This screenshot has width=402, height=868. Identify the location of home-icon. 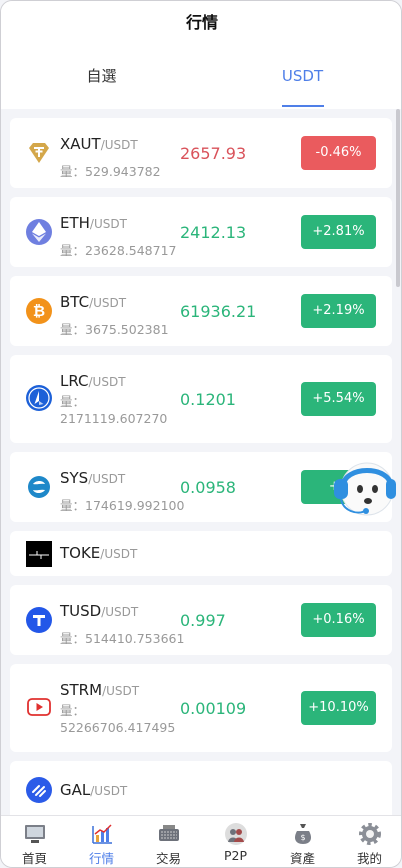
(34, 834).